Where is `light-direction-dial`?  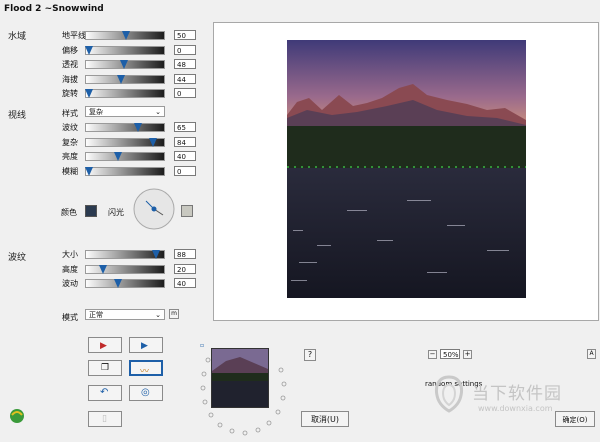
light-direction-dial is located at coordinates (154, 209).